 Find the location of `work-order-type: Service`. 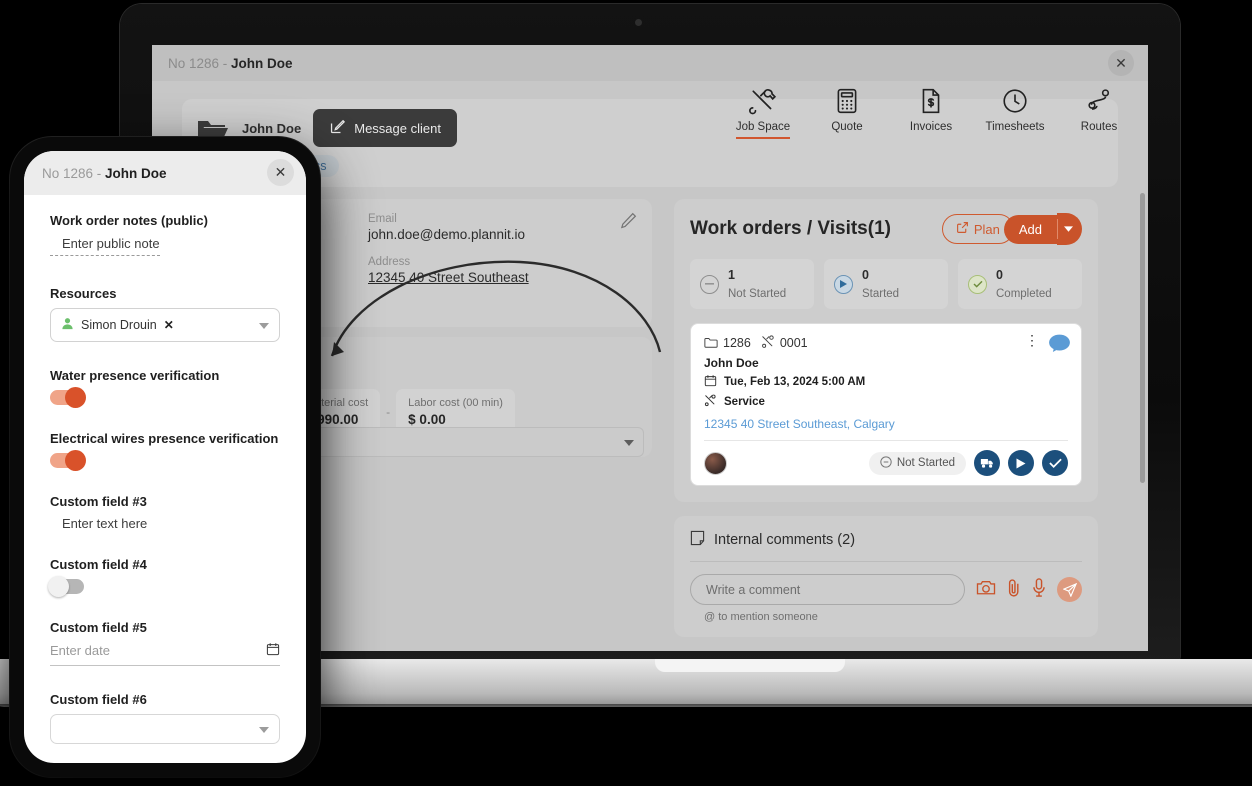

work-order-type: Service is located at coordinates (744, 402).